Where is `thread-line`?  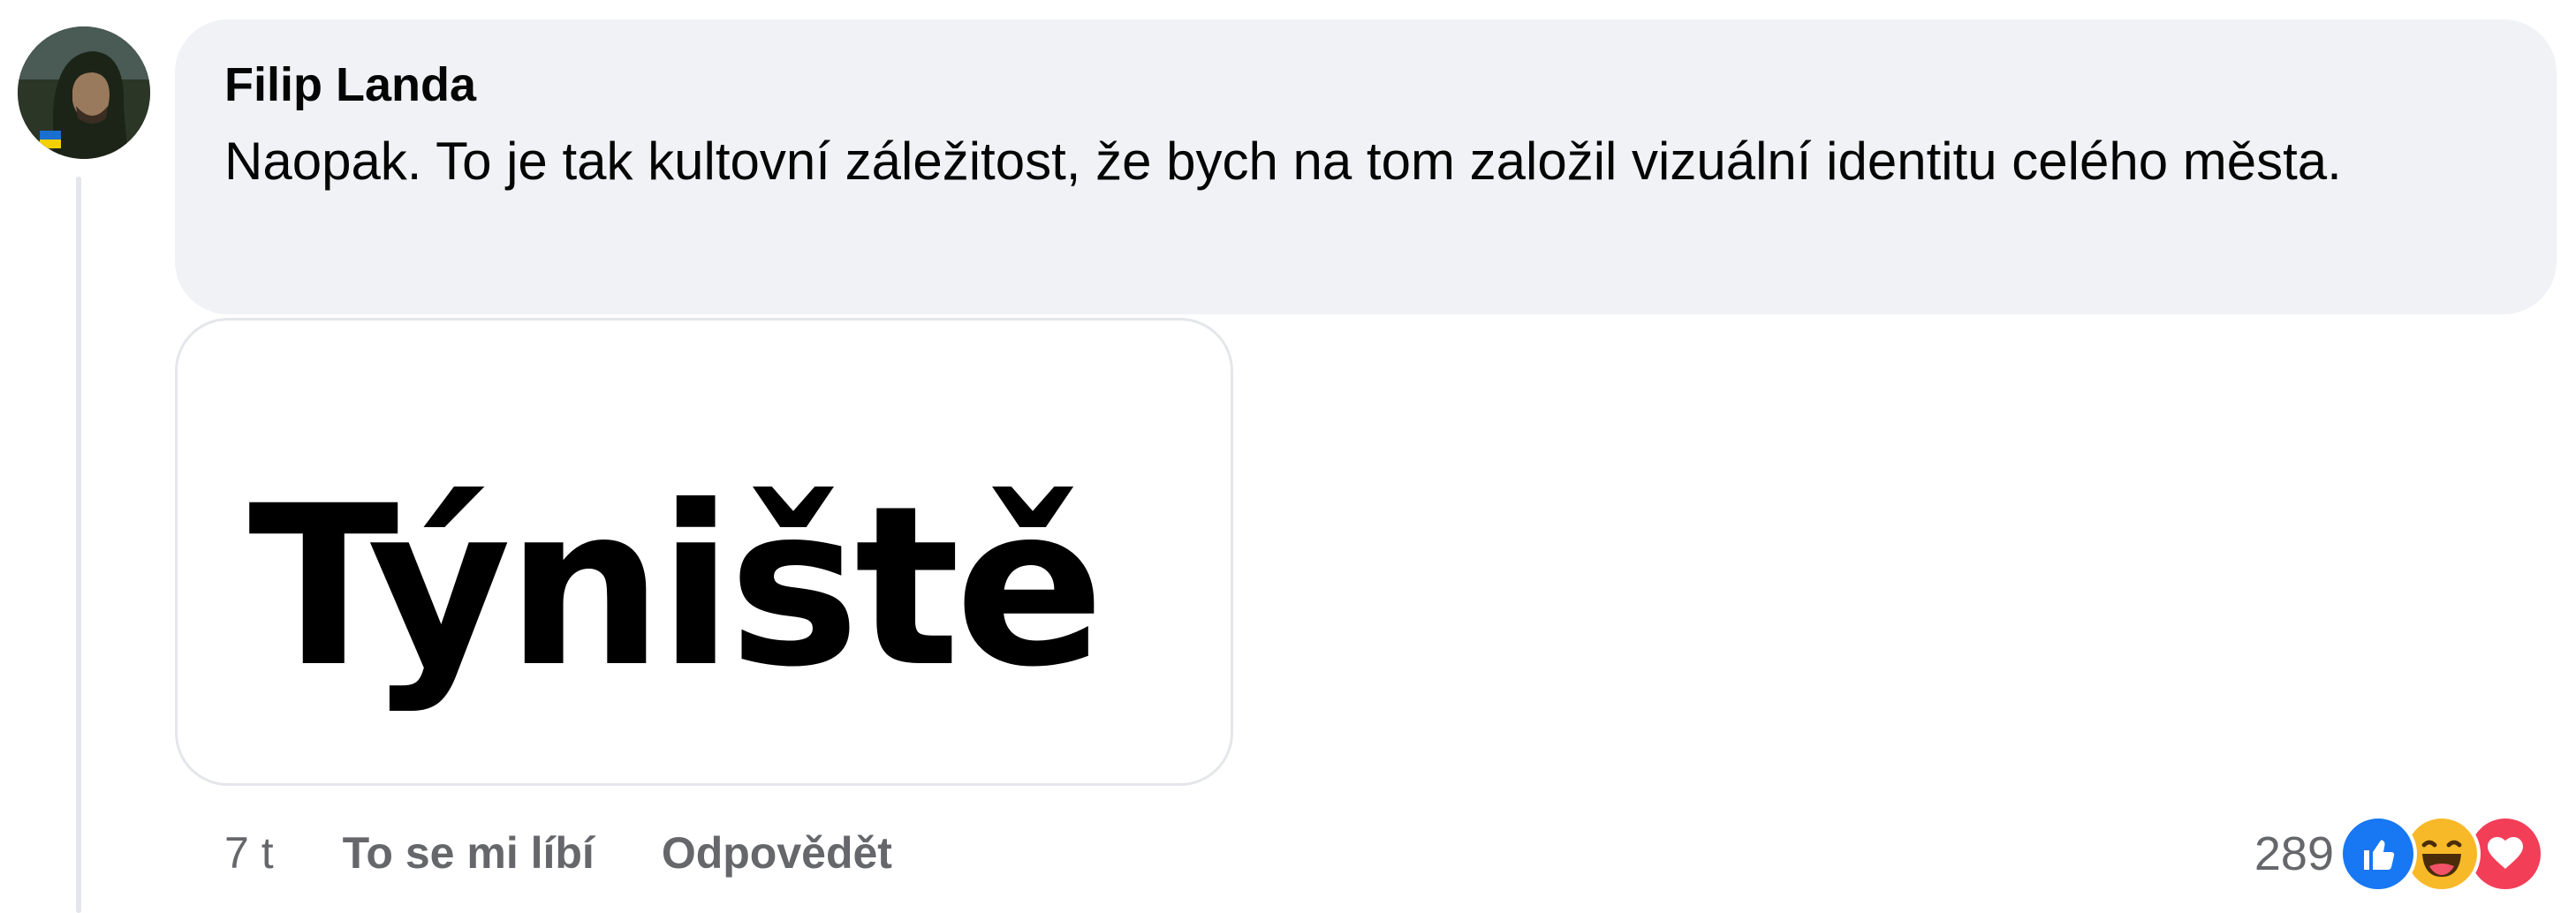
thread-line is located at coordinates (79, 545).